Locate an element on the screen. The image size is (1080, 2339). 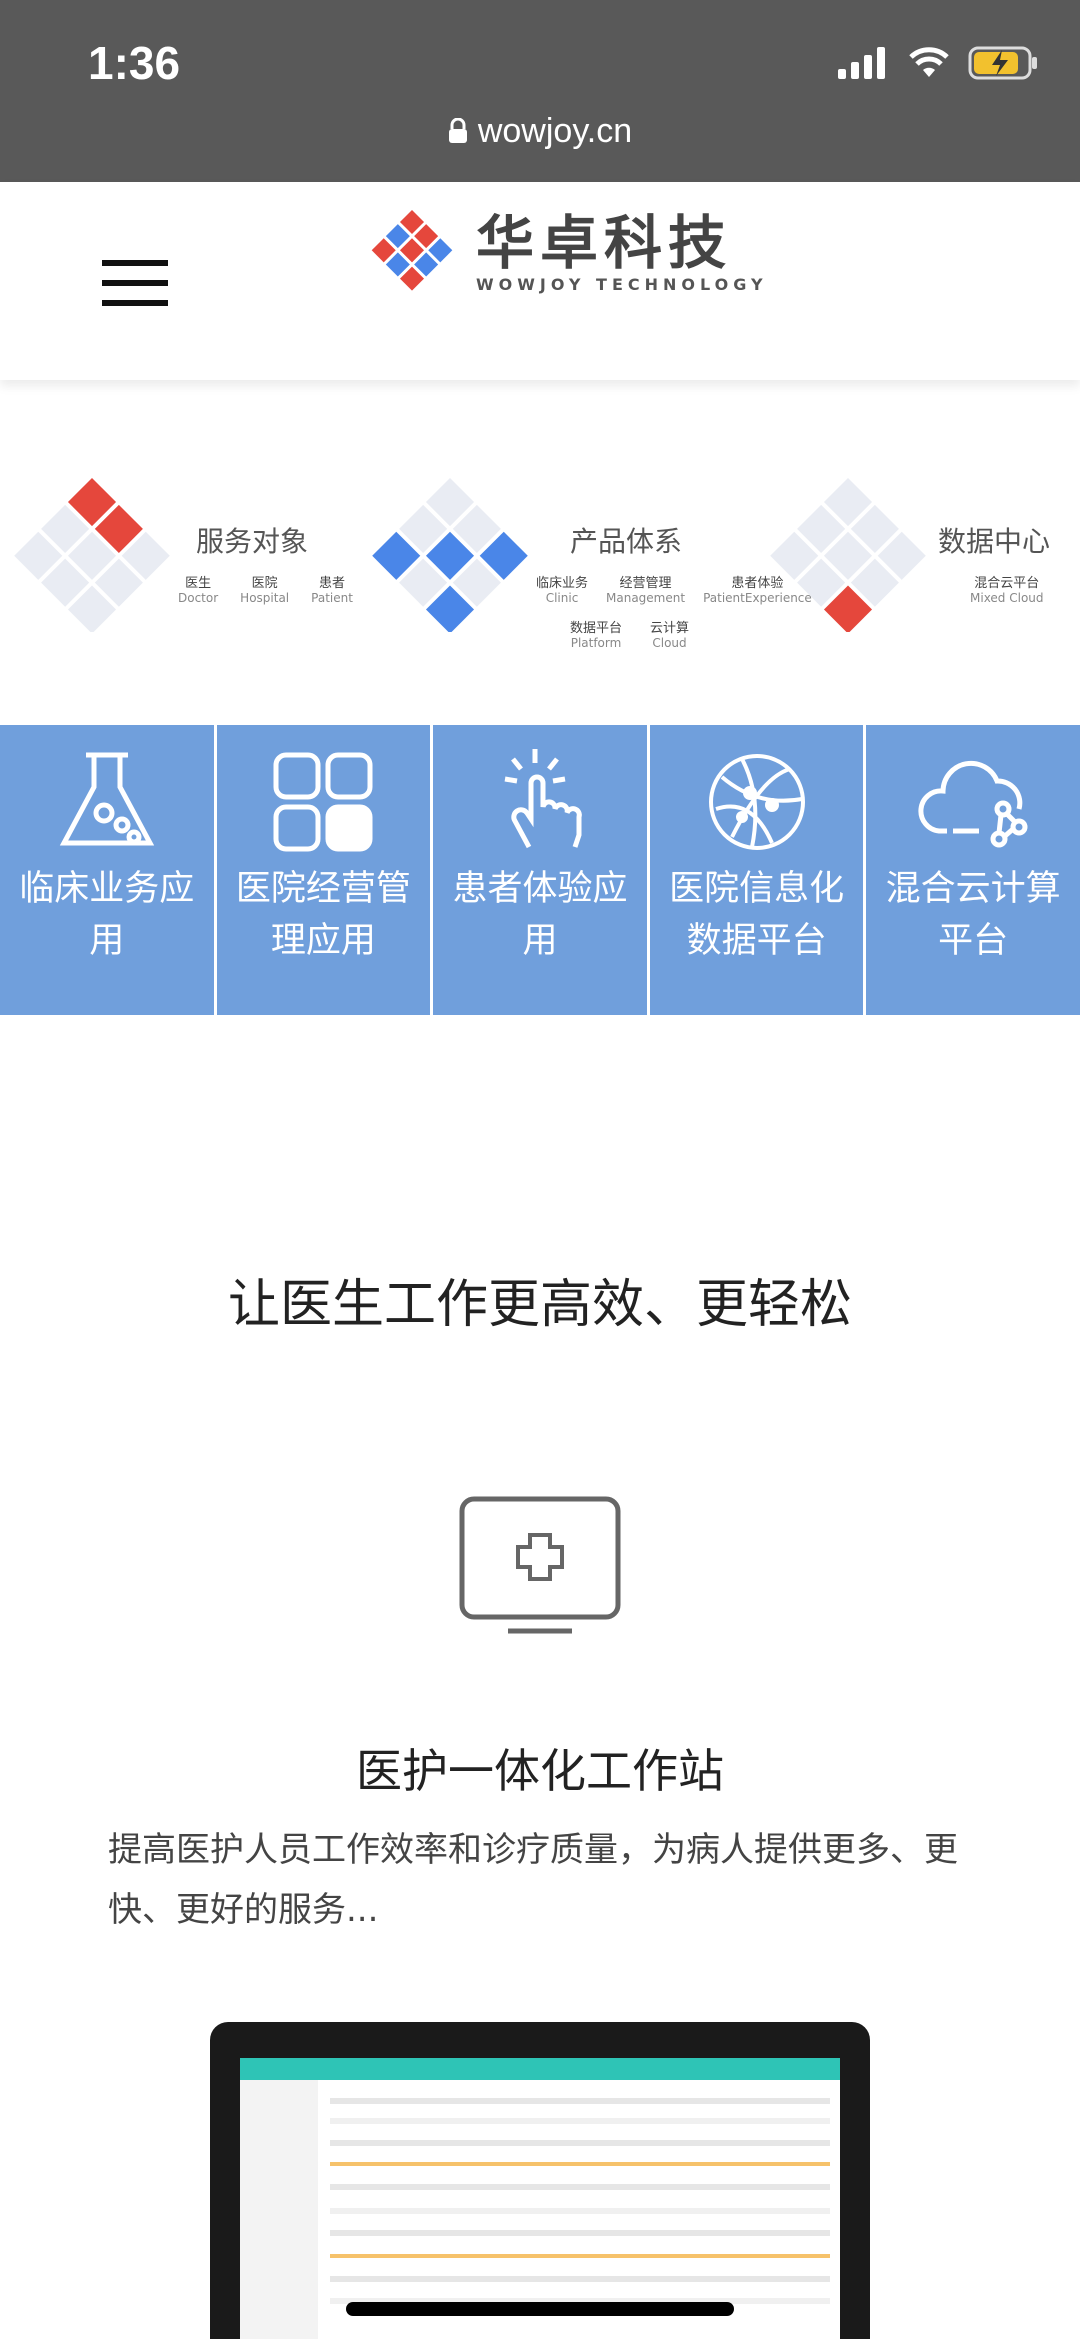
tile-label: 医院信息化数据平台 is located at coordinates (757, 915).